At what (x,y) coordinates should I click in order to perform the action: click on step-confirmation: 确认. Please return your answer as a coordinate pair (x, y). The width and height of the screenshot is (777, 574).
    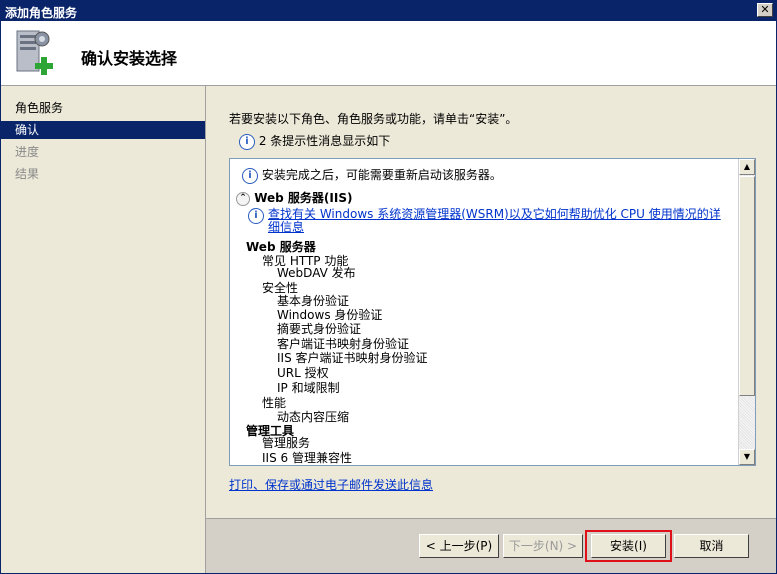
    Looking at the image, I should click on (103, 130).